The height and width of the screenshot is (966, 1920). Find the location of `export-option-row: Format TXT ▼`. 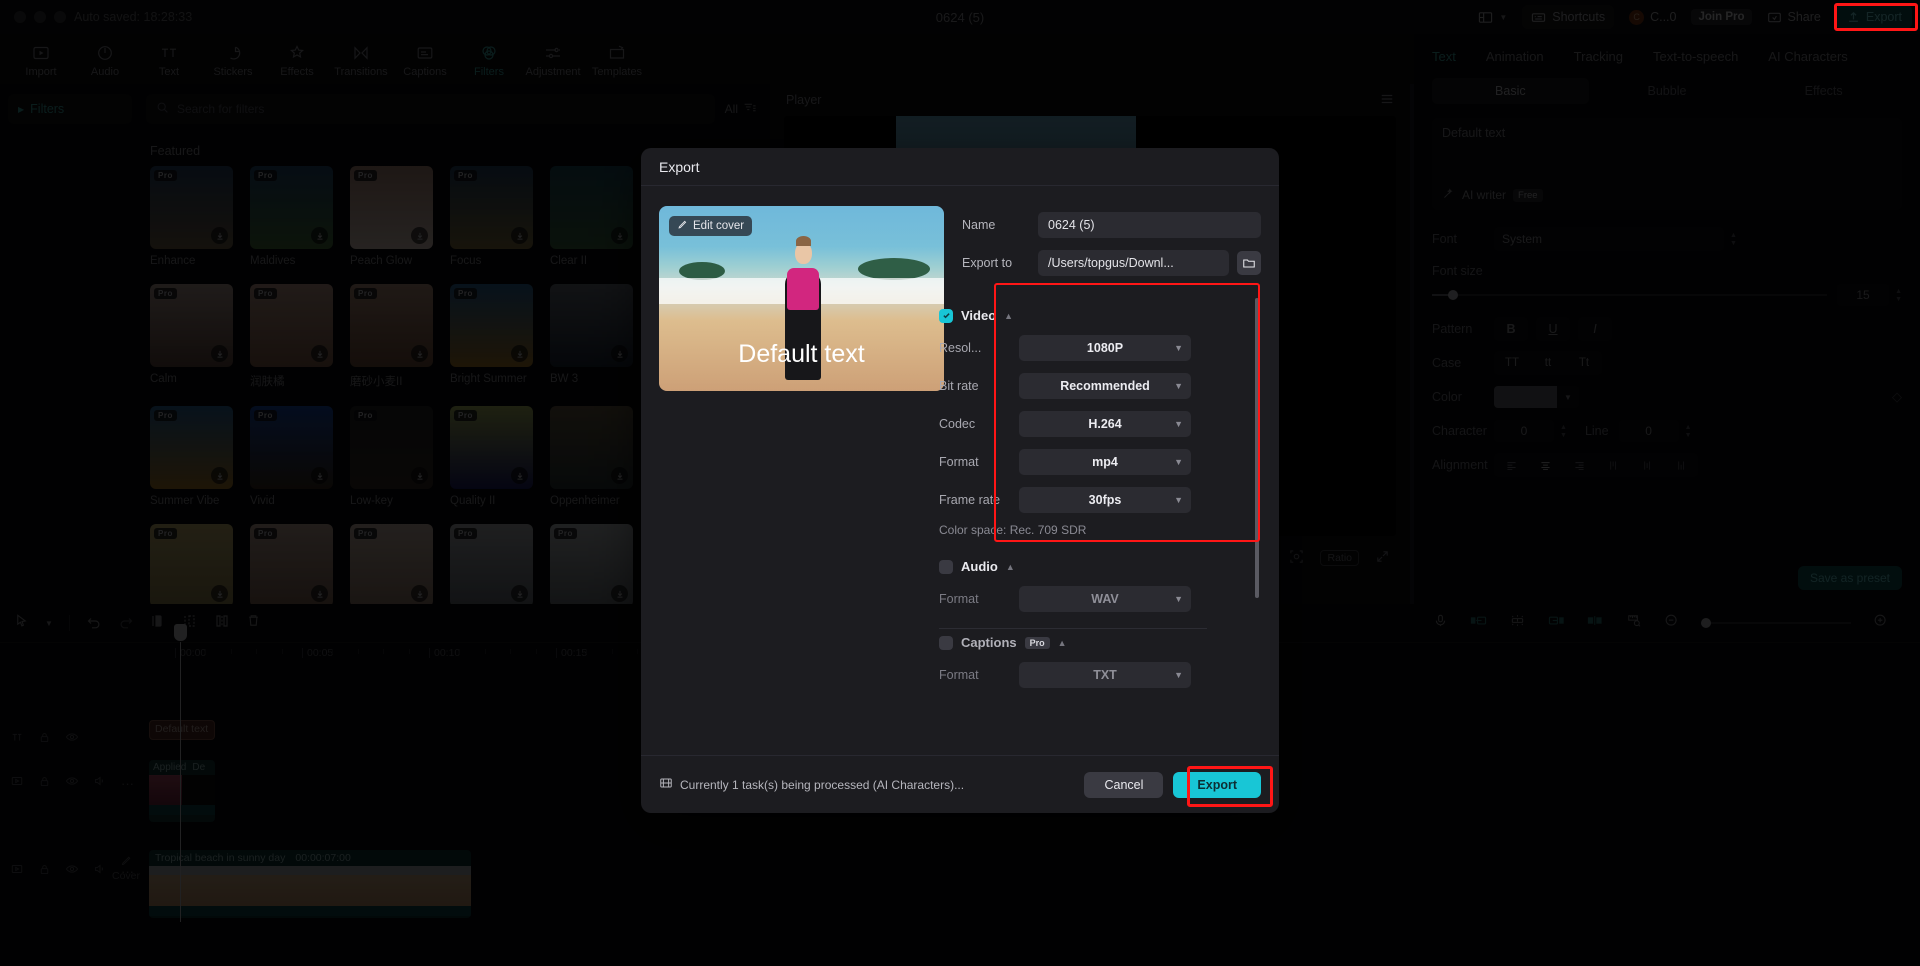

export-option-row: Format TXT ▼ is located at coordinates (1093, 675).